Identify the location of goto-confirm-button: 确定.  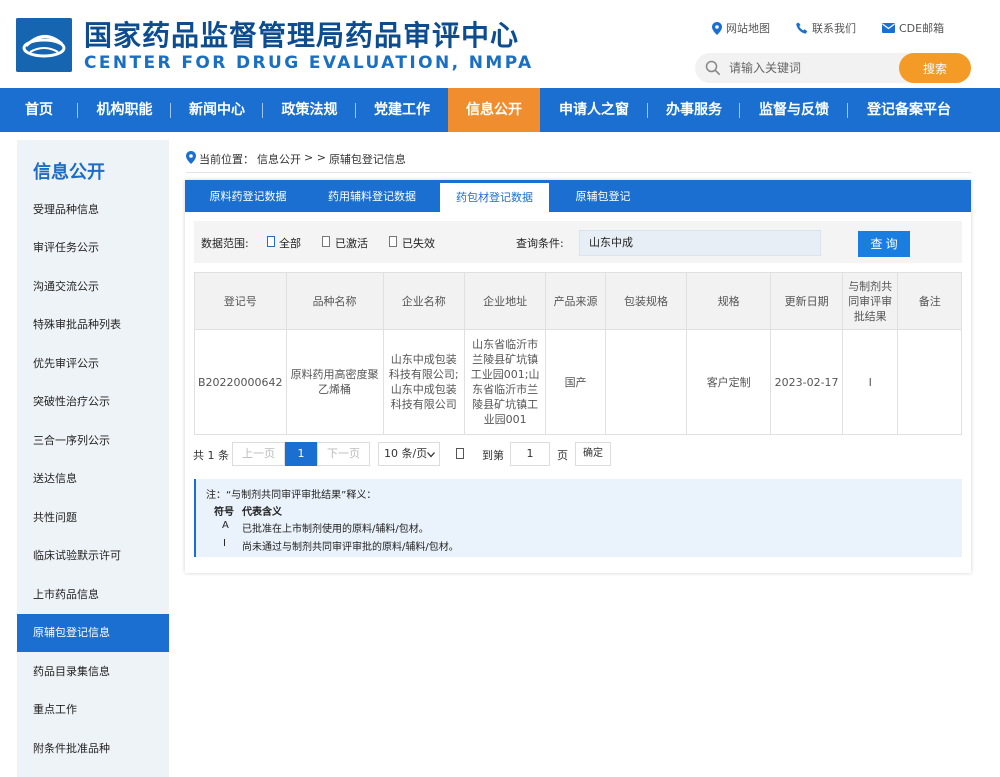
(593, 454).